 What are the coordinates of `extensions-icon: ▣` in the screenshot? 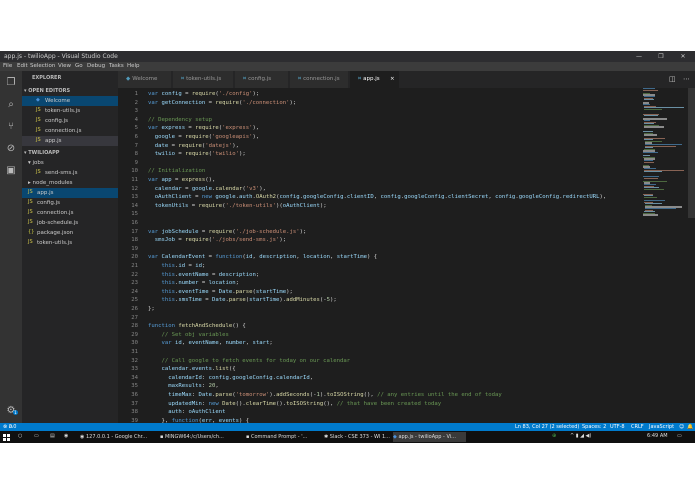 It's located at (11, 171).